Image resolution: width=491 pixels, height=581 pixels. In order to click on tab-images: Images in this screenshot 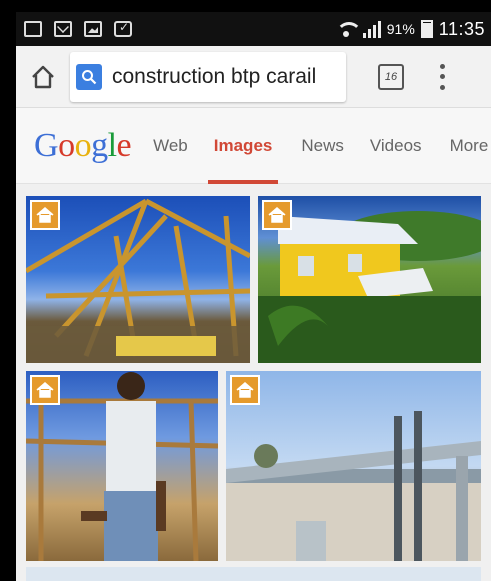, I will do `click(242, 146)`.